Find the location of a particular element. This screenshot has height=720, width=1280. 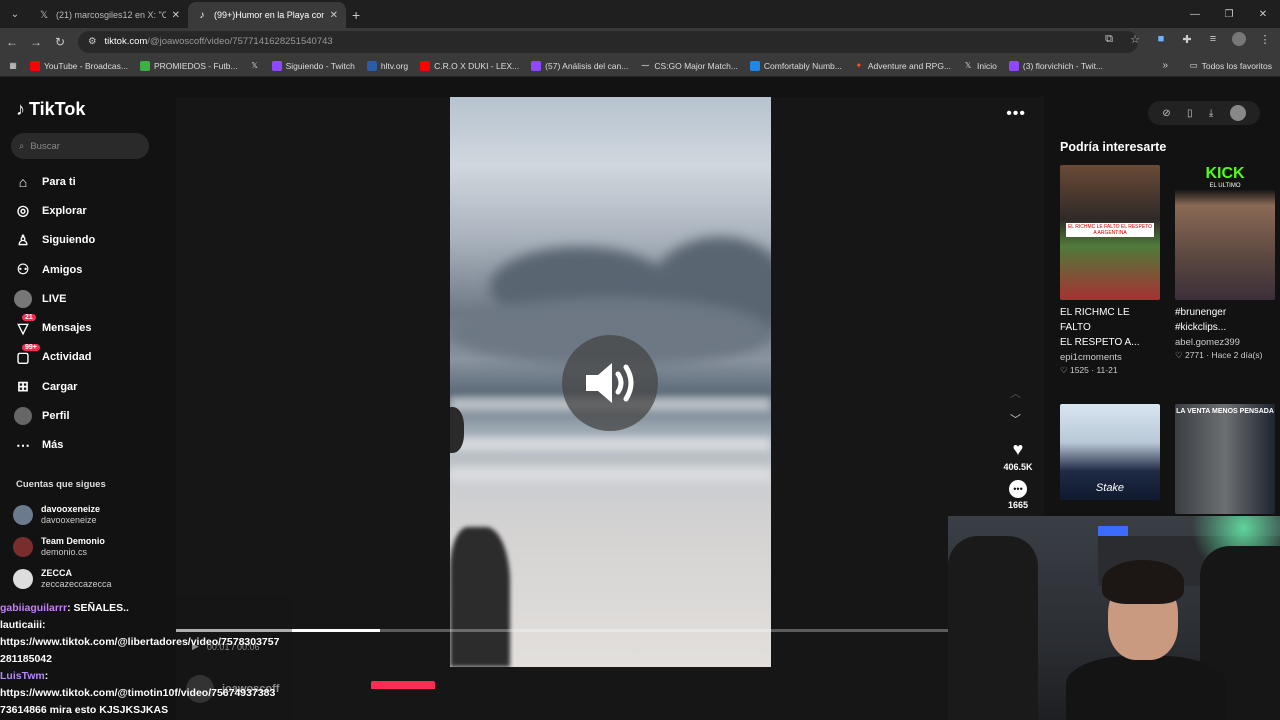

puzzle-icon: ✚ is located at coordinates (1187, 39).